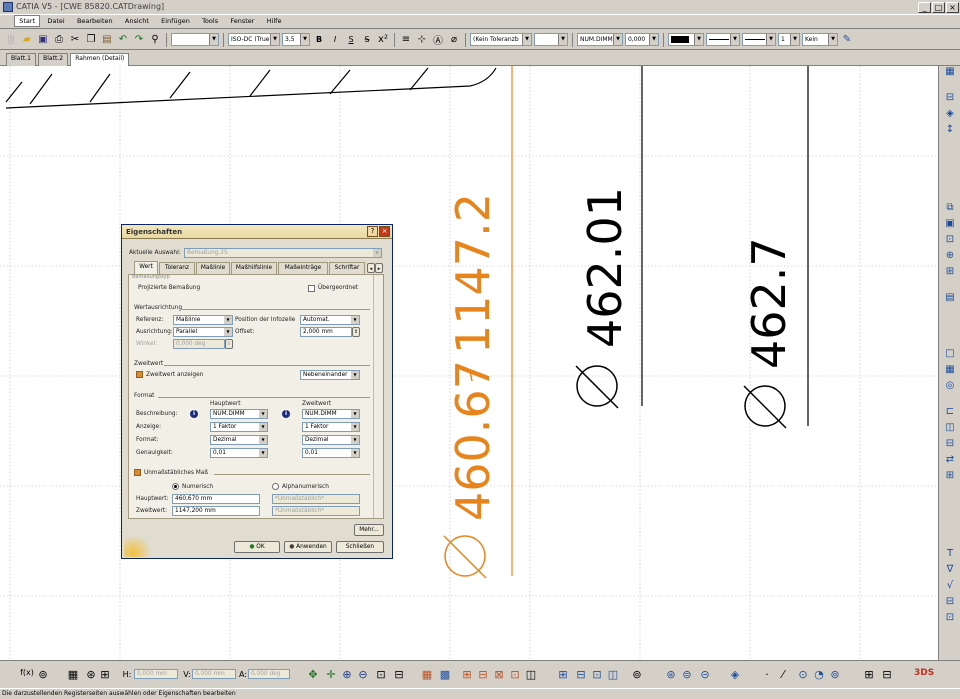 The width and height of the screenshot is (960, 699). What do you see at coordinates (887, 674) in the screenshot?
I see `mirror-tool-icon: ⊟` at bounding box center [887, 674].